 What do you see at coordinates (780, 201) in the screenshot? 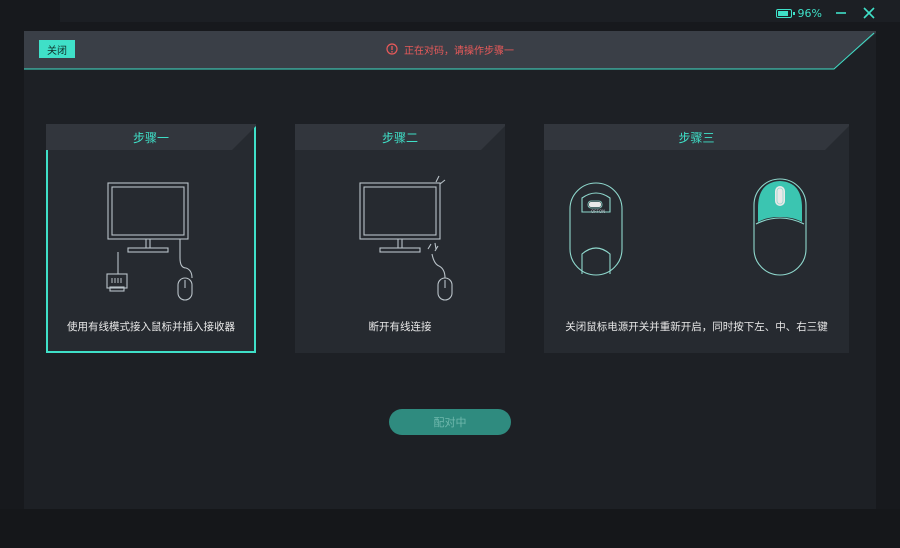
I see `mouse-buttons-highlight` at bounding box center [780, 201].